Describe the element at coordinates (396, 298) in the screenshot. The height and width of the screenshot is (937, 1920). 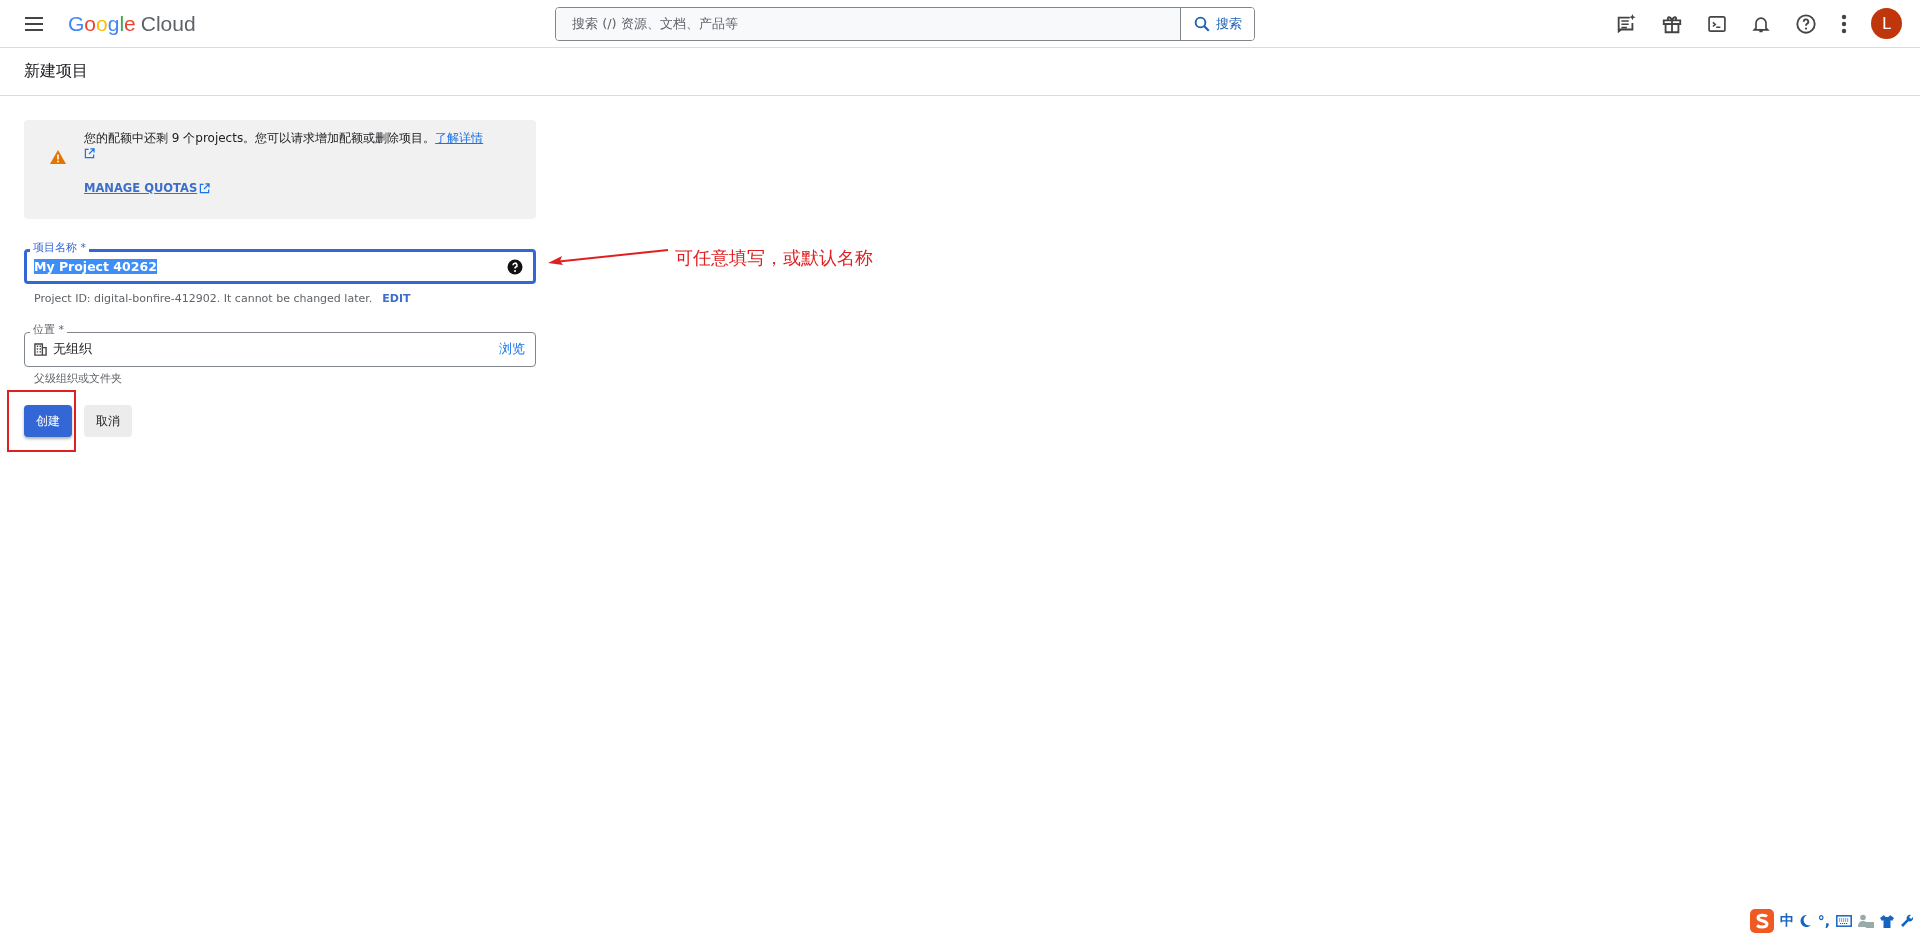
I see `edit-link: EDIT` at that location.